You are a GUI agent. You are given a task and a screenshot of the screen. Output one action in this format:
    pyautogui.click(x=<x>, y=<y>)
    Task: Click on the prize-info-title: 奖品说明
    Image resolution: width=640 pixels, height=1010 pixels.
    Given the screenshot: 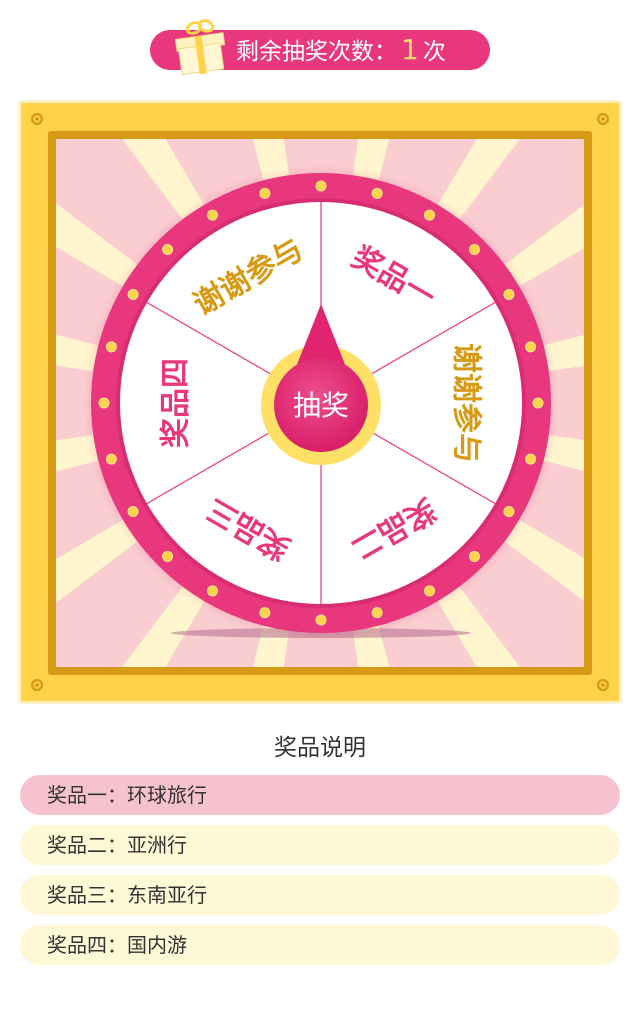 What is the action you would take?
    pyautogui.click(x=320, y=748)
    